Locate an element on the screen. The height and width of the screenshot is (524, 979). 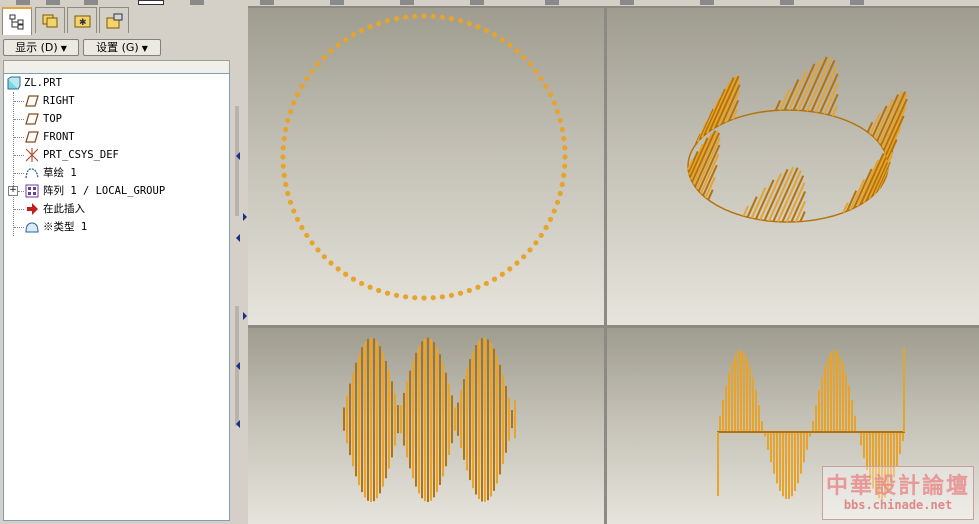
connections-icon is located at coordinates (114, 21).